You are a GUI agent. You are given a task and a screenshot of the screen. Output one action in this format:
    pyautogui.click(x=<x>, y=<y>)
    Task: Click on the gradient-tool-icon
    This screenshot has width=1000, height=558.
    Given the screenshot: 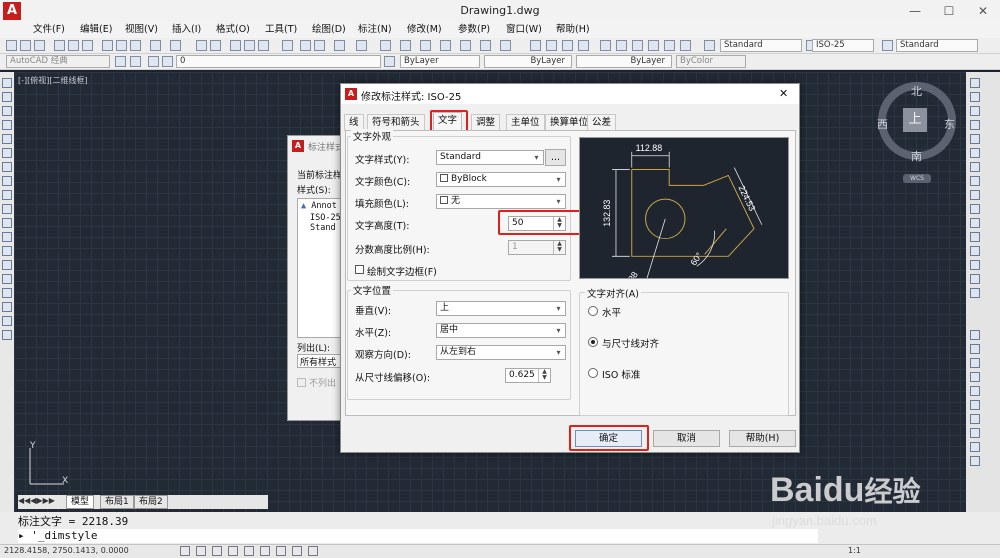 What is the action you would take?
    pyautogui.click(x=7, y=293)
    